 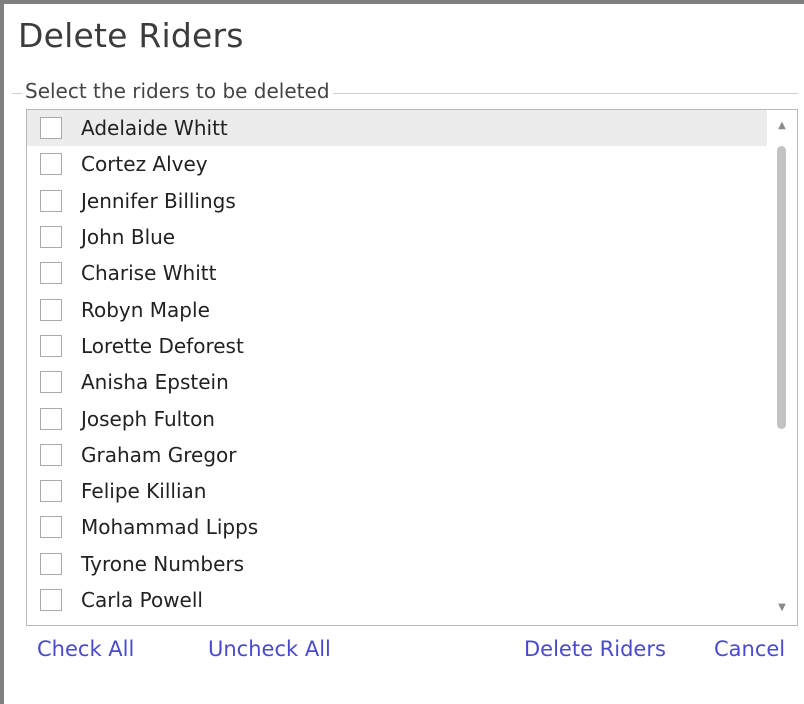 I want to click on rider-row: Charise Whitt, so click(x=397, y=273).